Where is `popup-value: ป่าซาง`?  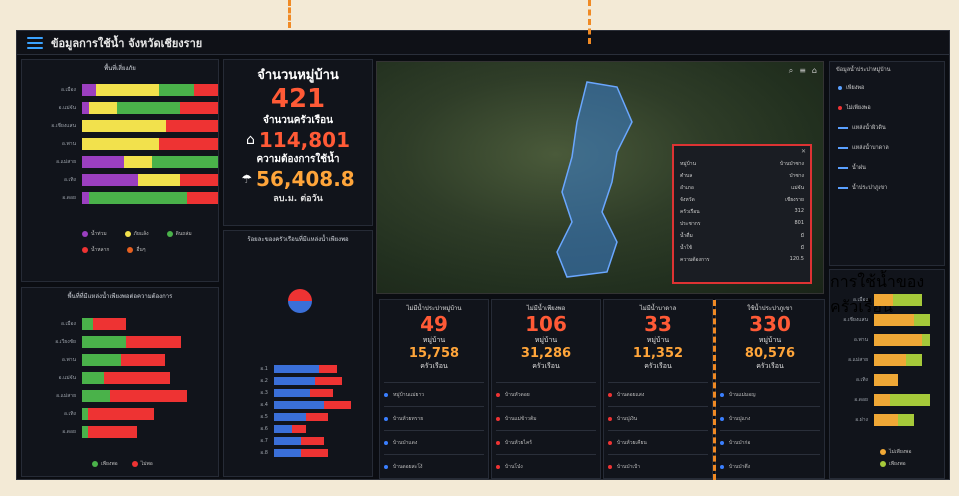 popup-value: ป่าซาง is located at coordinates (796, 176).